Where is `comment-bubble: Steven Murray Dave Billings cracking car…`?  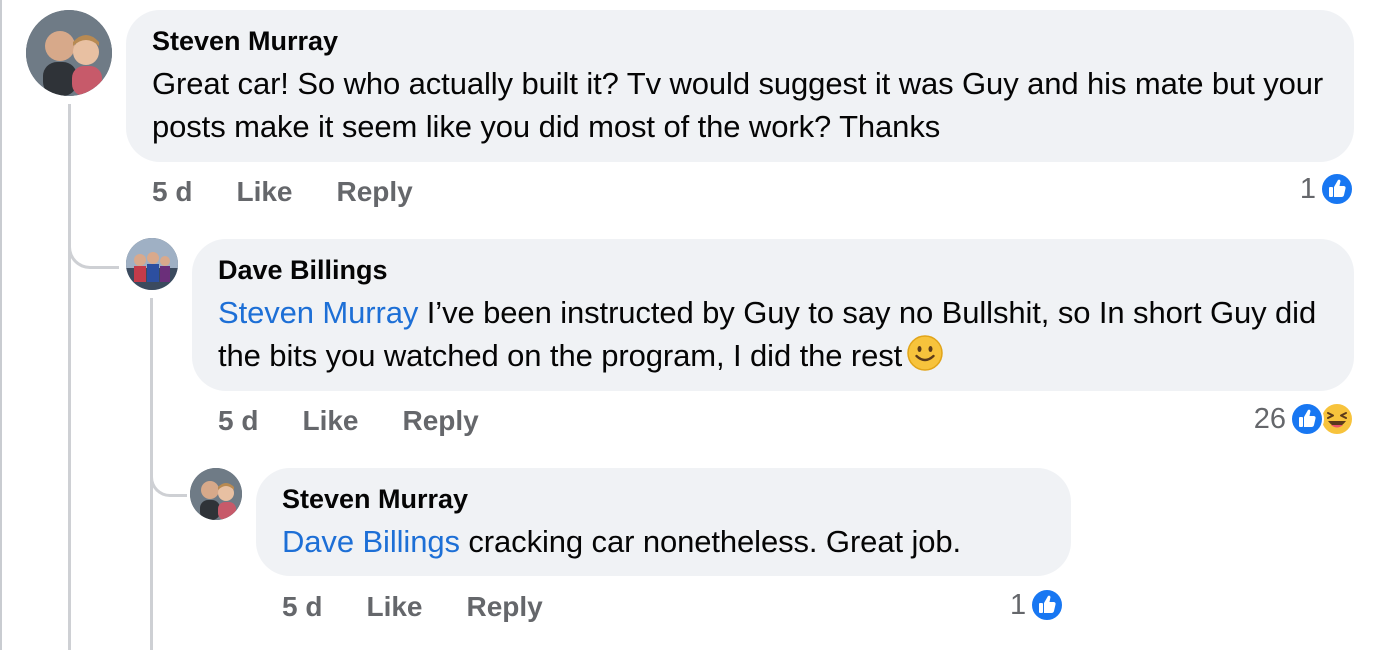 comment-bubble: Steven Murray Dave Billings cracking car… is located at coordinates (663, 522).